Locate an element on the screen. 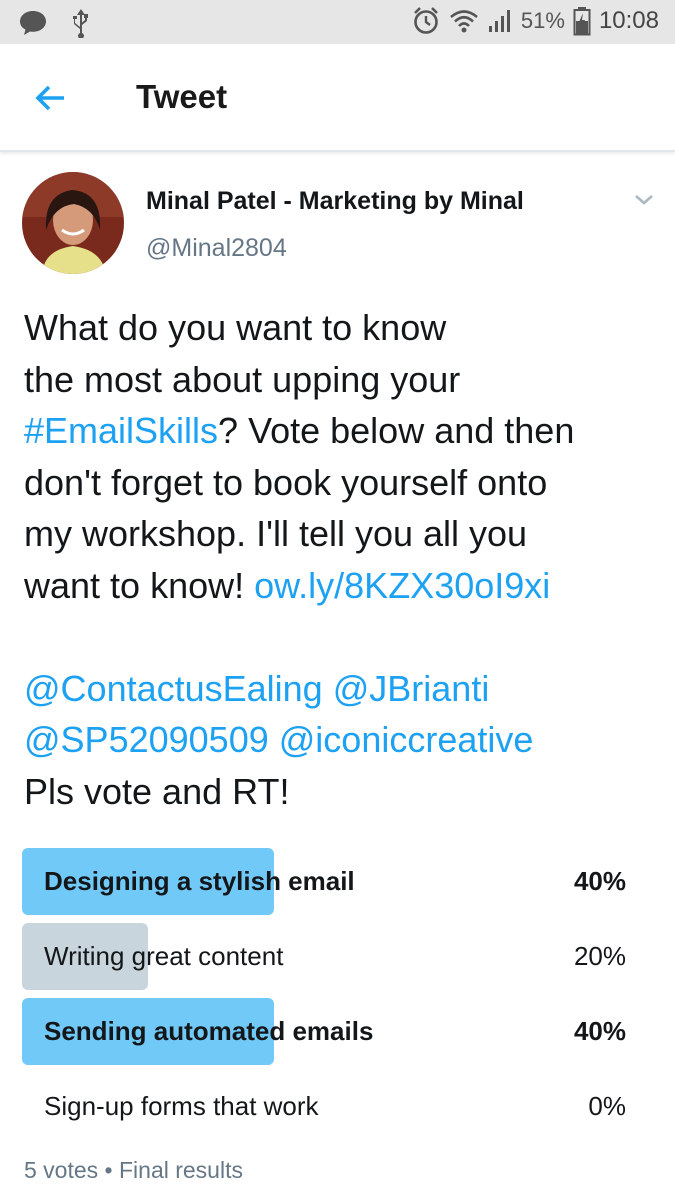 The image size is (675, 1200). tweet-text-line: @SP52090509 @iconiccreative is located at coordinates (344, 740).